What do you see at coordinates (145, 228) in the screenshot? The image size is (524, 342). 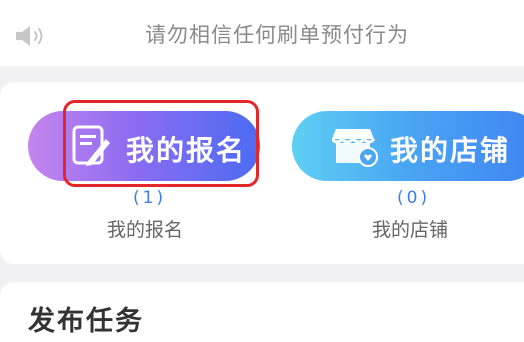 I see `signup-caption: 我的报名` at bounding box center [145, 228].